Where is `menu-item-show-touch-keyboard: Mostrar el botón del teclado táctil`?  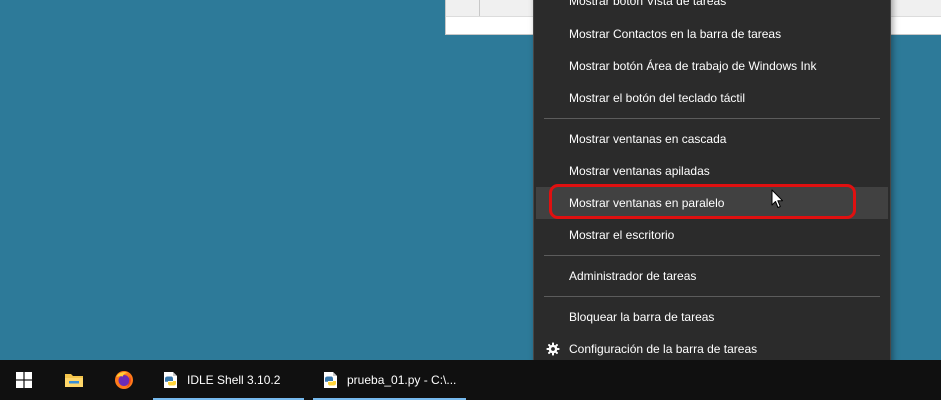
menu-item-show-touch-keyboard: Mostrar el botón del teclado táctil is located at coordinates (712, 98).